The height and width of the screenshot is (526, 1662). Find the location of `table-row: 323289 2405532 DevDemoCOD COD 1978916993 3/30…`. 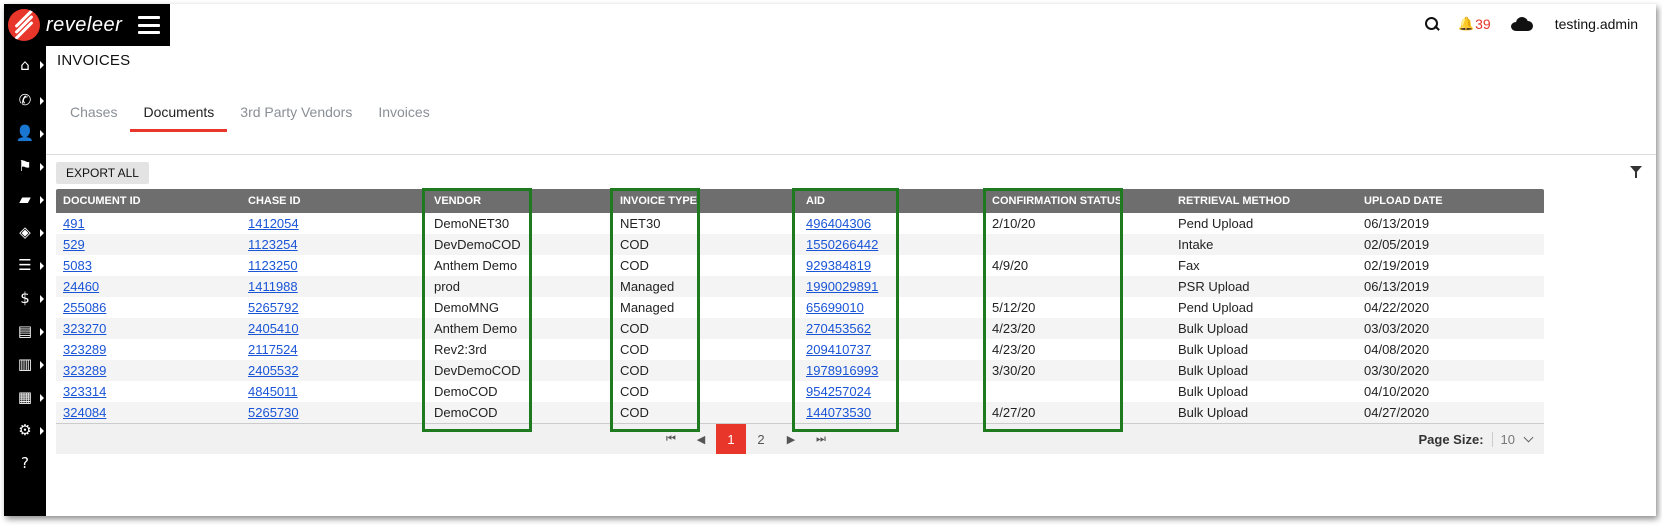

table-row: 323289 2405532 DevDemoCOD COD 1978916993 3/30… is located at coordinates (800, 370).